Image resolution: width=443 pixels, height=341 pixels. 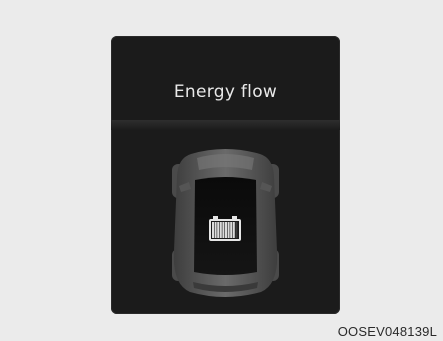 I want to click on car-top-view-icon, so click(x=225, y=223).